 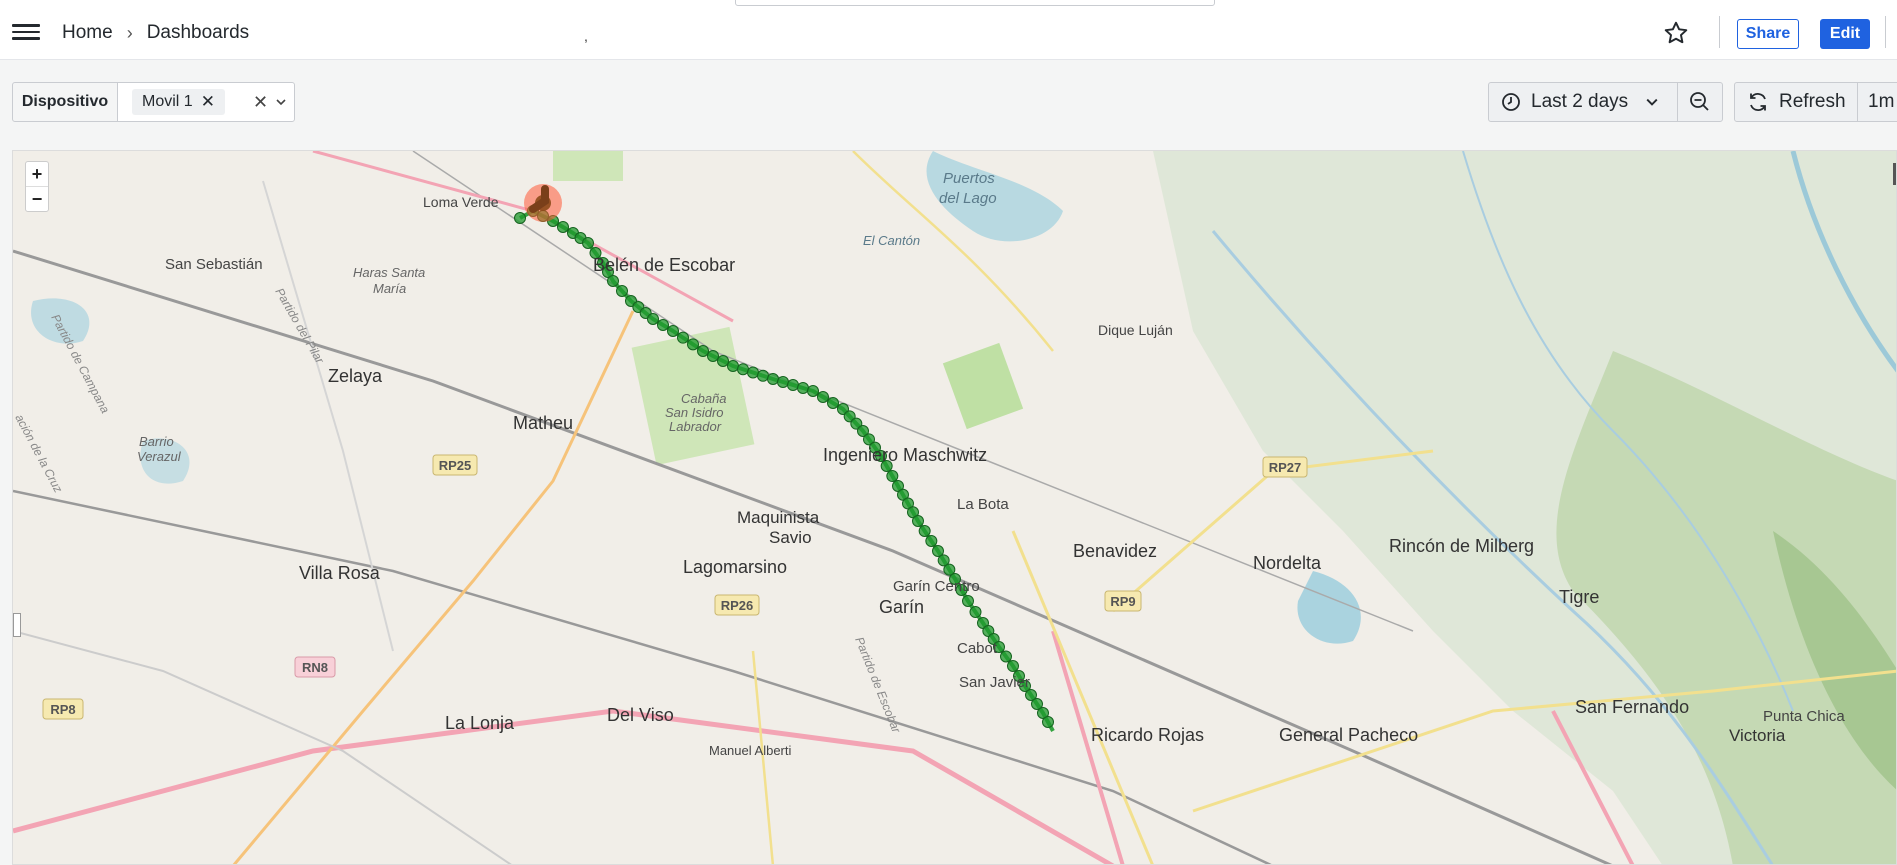 I want to click on refresh-button: Refresh, so click(x=1796, y=102).